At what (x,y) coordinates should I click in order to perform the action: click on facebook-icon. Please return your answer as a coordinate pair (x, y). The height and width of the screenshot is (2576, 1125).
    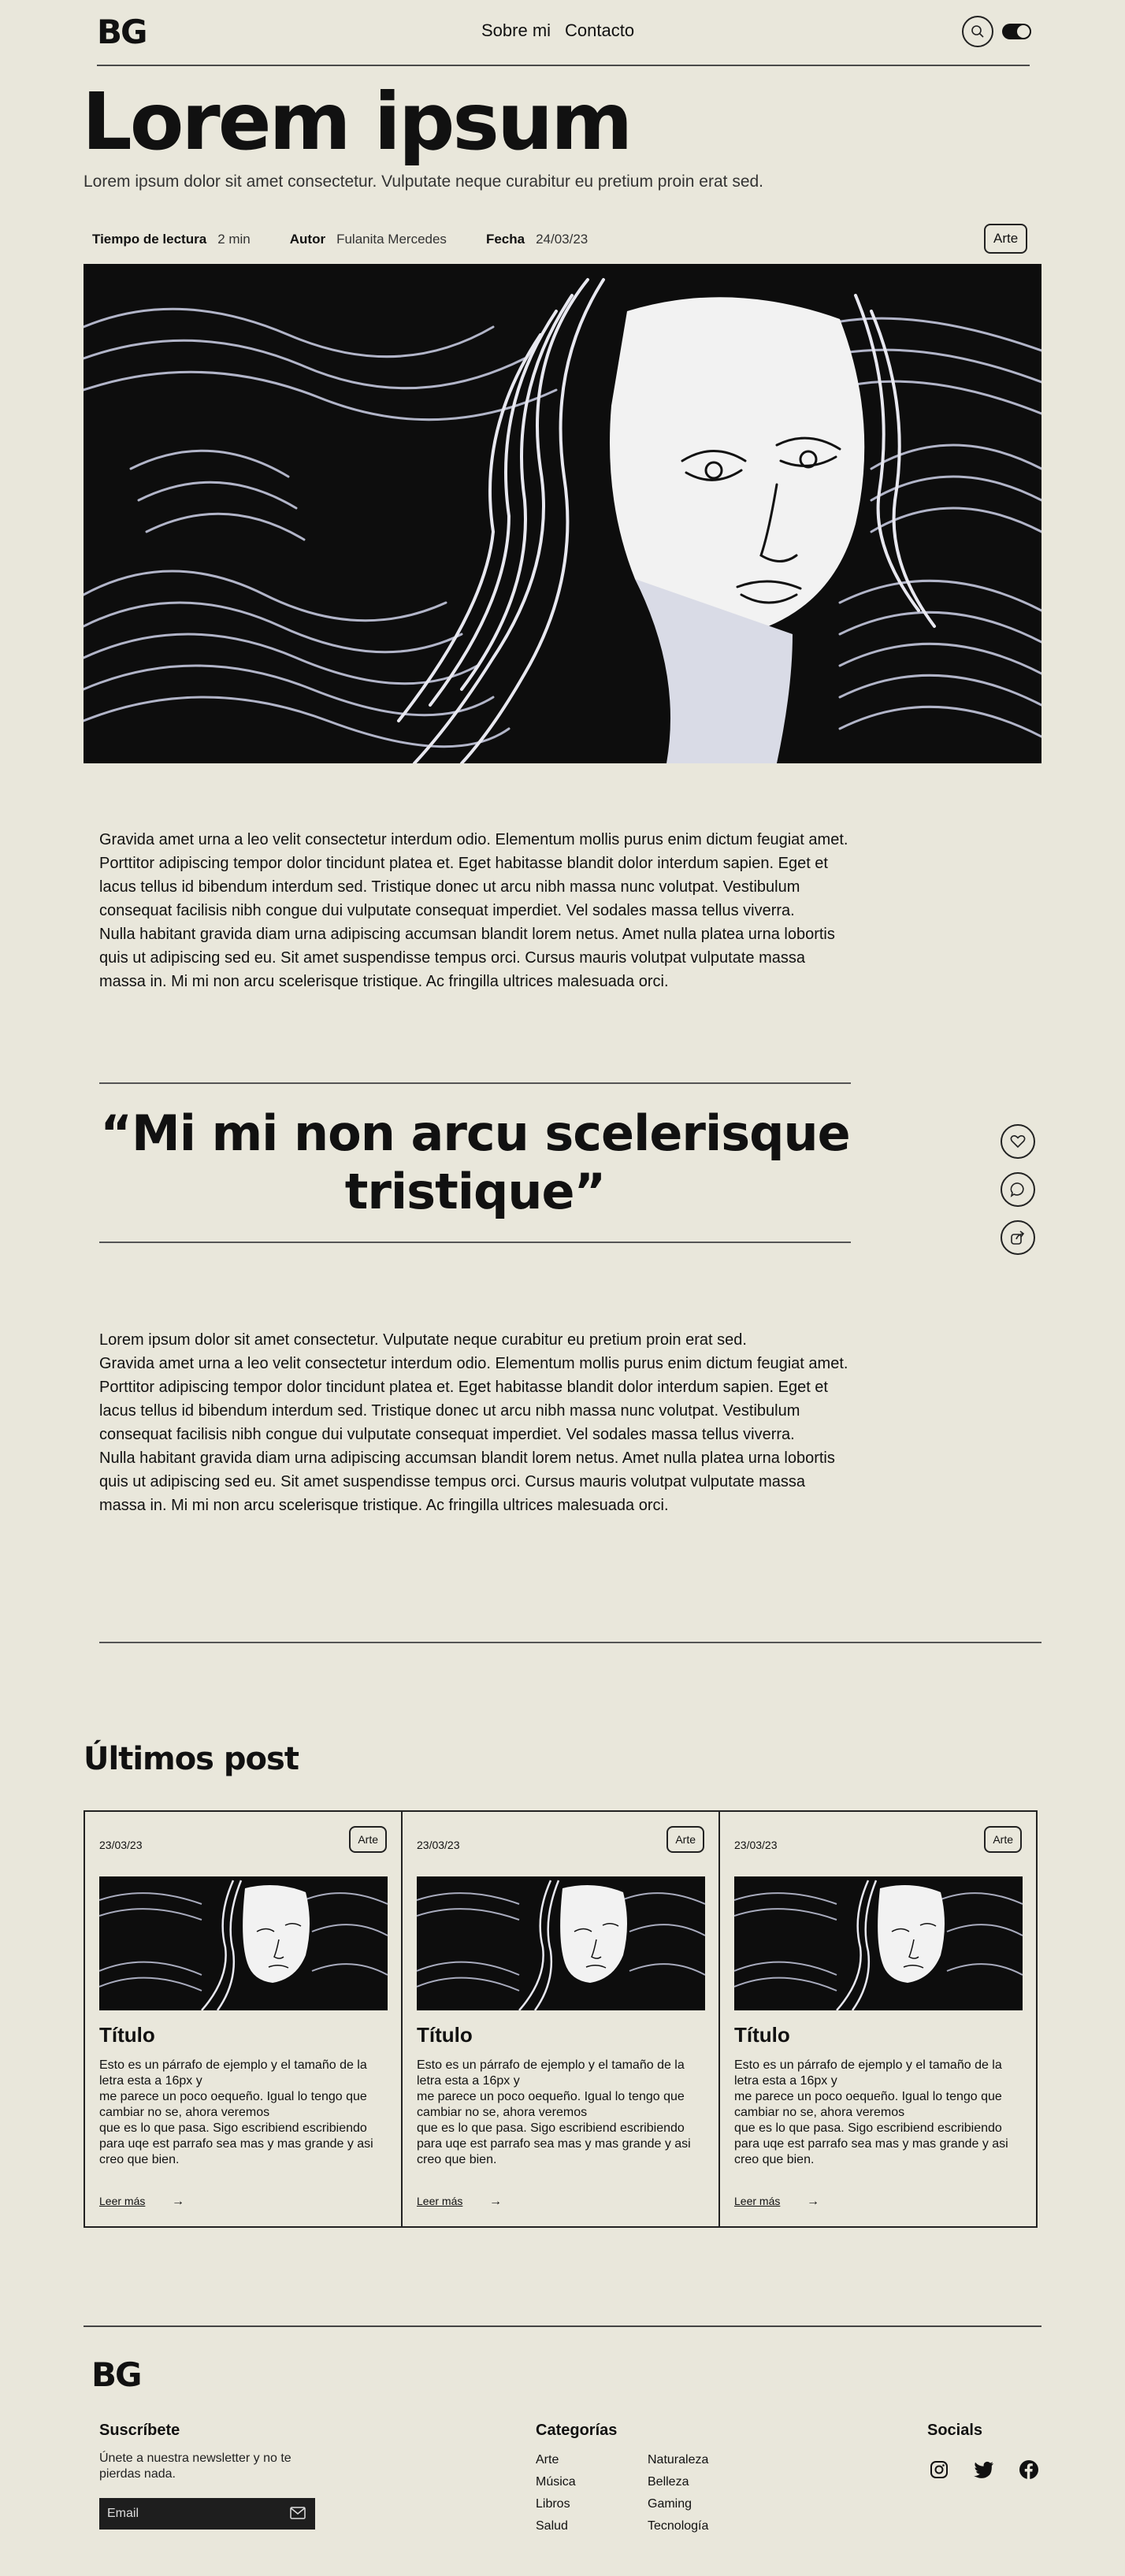
    Looking at the image, I should click on (1028, 2469).